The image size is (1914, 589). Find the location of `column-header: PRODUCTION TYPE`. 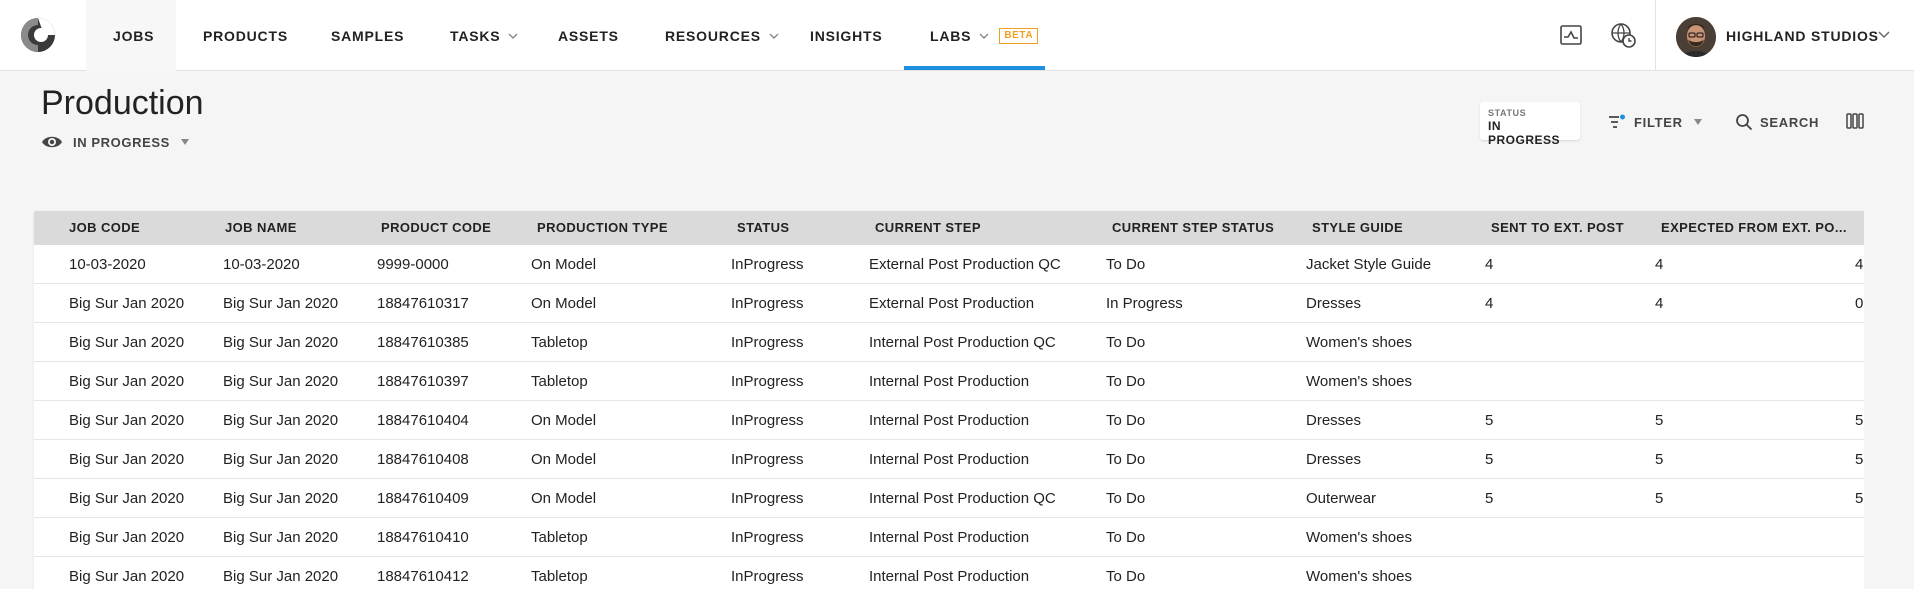

column-header: PRODUCTION TYPE is located at coordinates (632, 228).